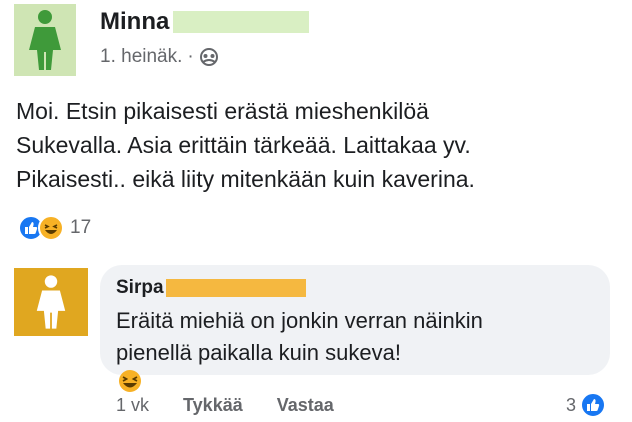 Image resolution: width=632 pixels, height=422 pixels. What do you see at coordinates (209, 57) in the screenshot?
I see `friends-icon` at bounding box center [209, 57].